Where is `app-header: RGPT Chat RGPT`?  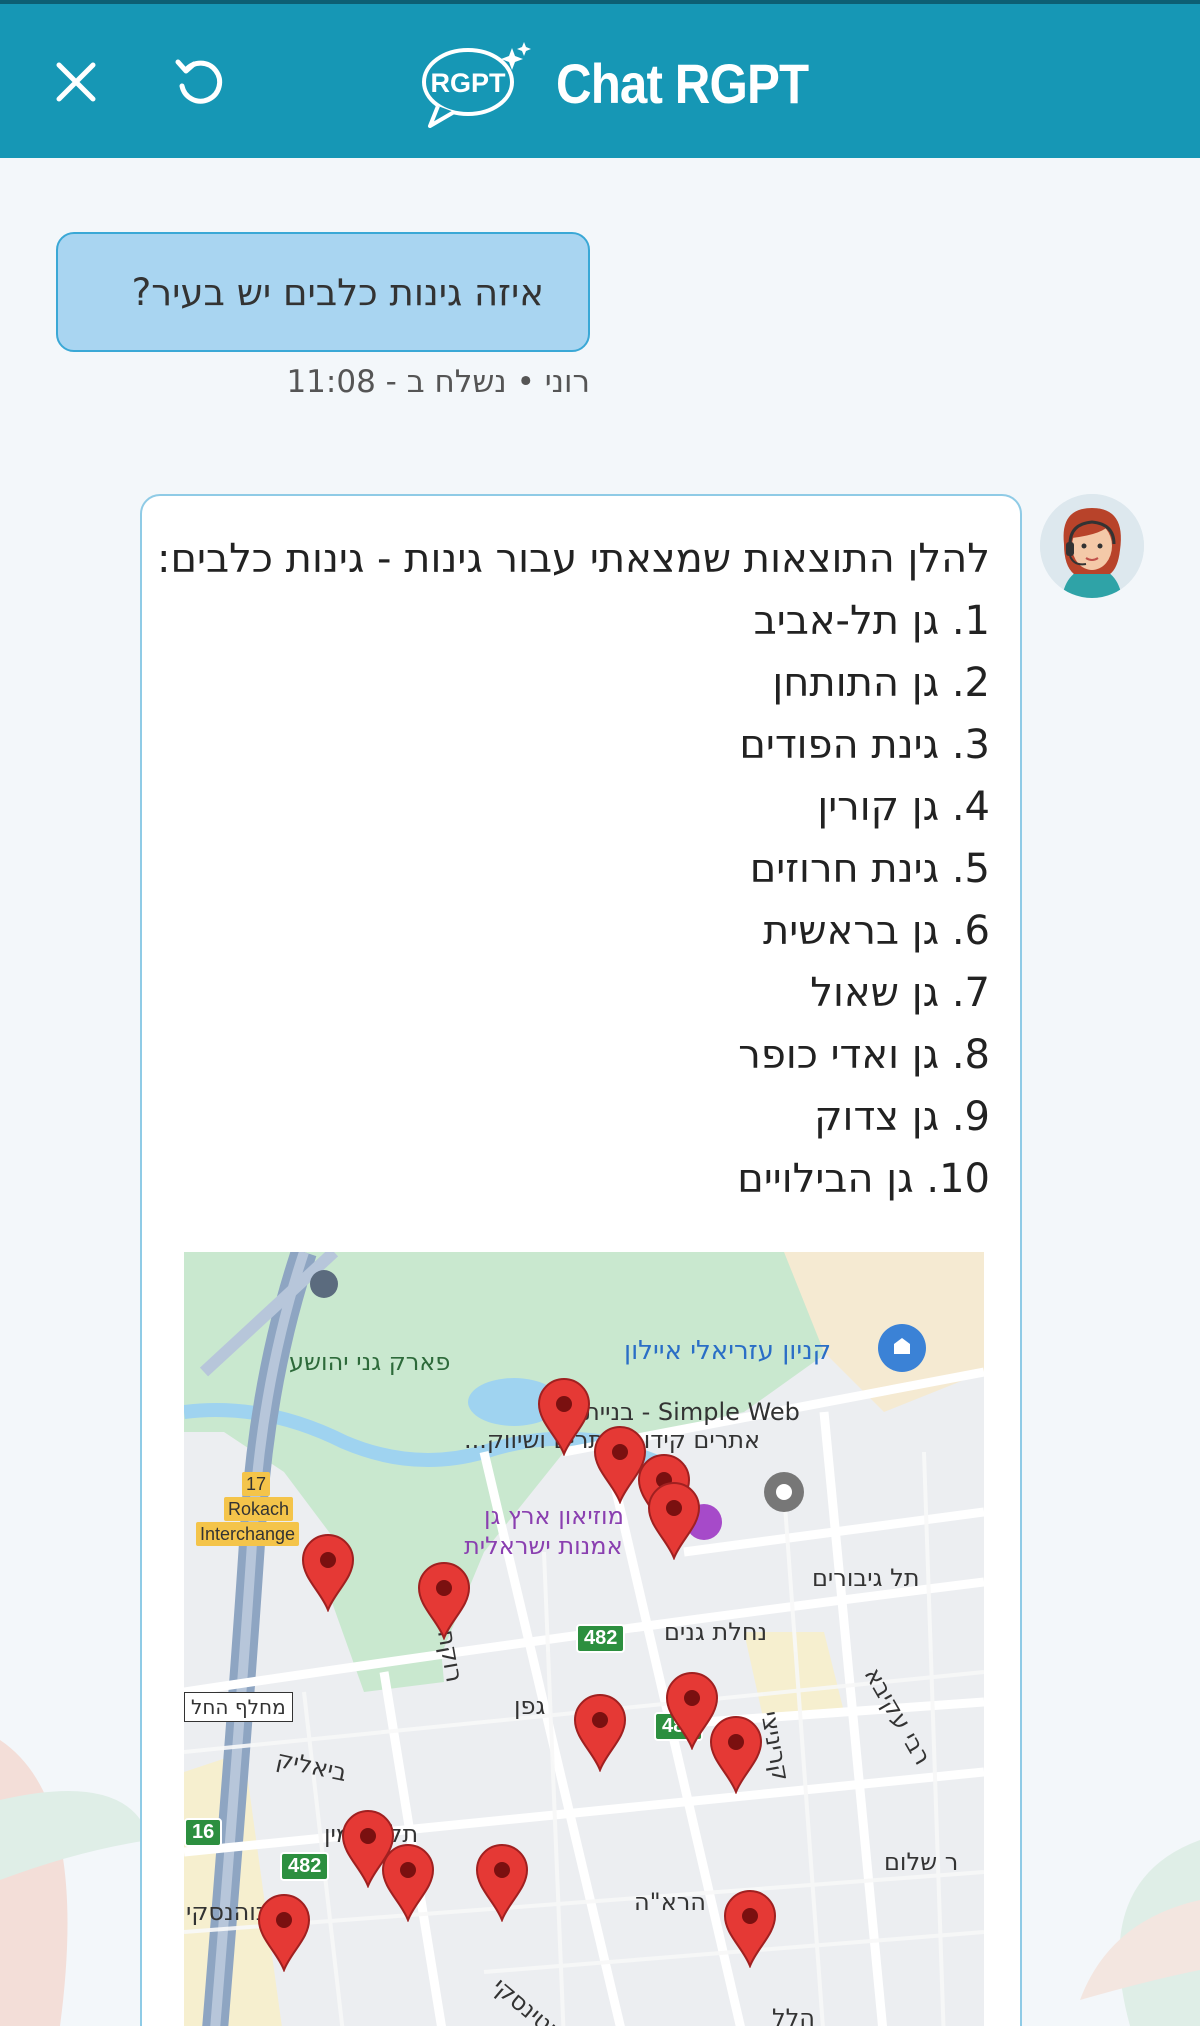 app-header: RGPT Chat RGPT is located at coordinates (600, 79).